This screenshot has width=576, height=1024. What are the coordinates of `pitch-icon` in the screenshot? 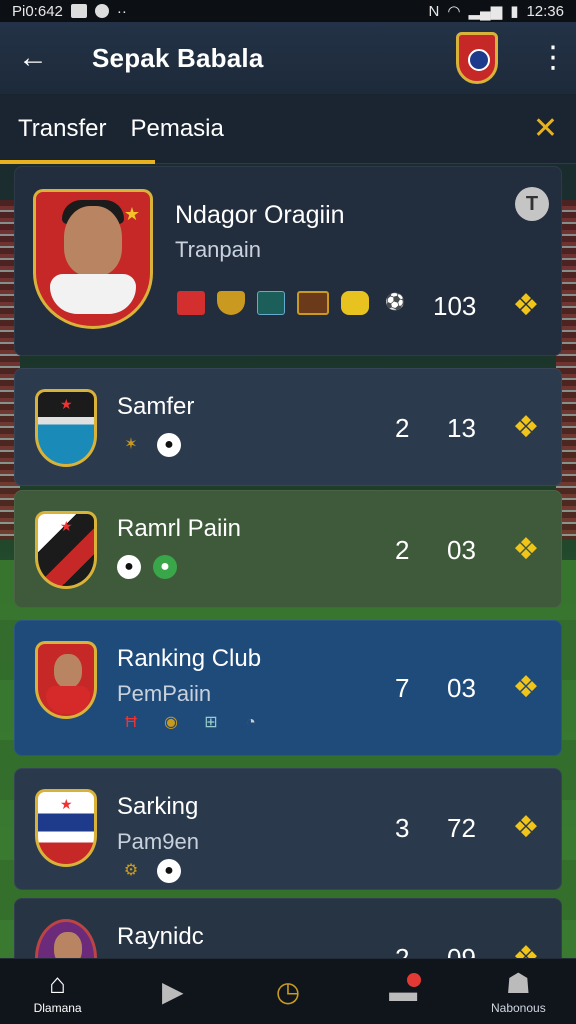 It's located at (271, 303).